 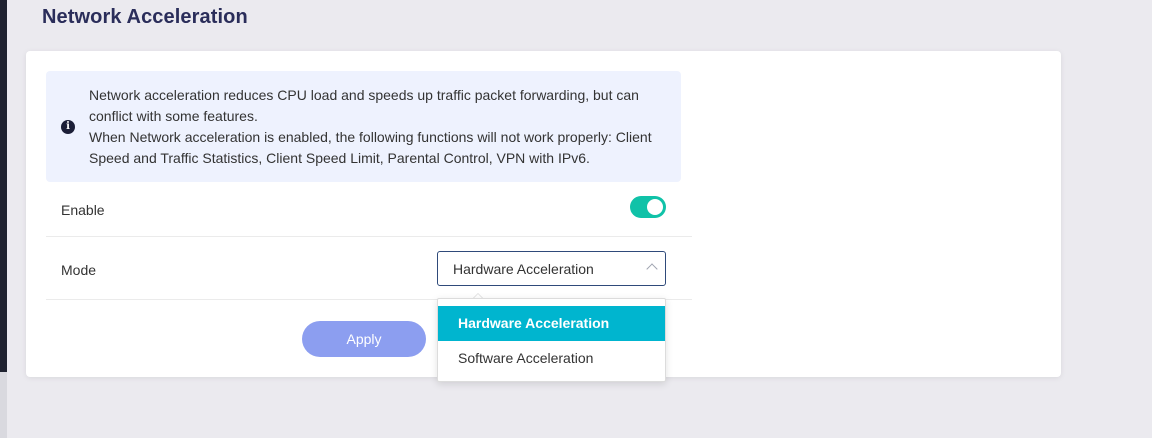 What do you see at coordinates (79, 270) in the screenshot?
I see `mode-label: Mode` at bounding box center [79, 270].